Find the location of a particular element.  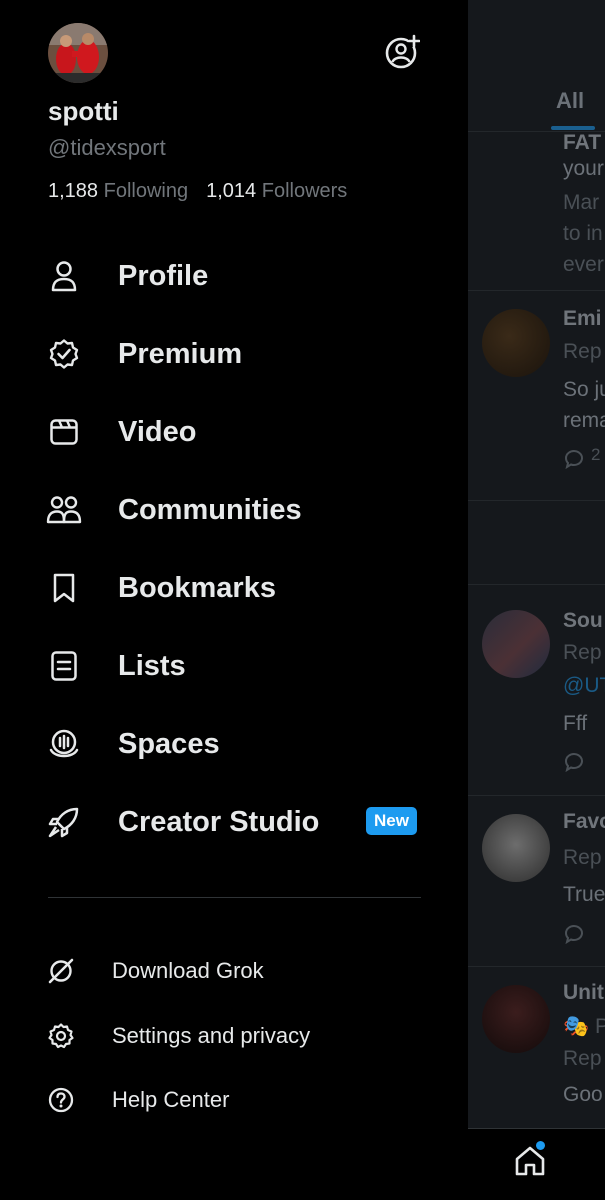

feed-post: Emi Rep So ju rema 2 is located at coordinates (536, 396).